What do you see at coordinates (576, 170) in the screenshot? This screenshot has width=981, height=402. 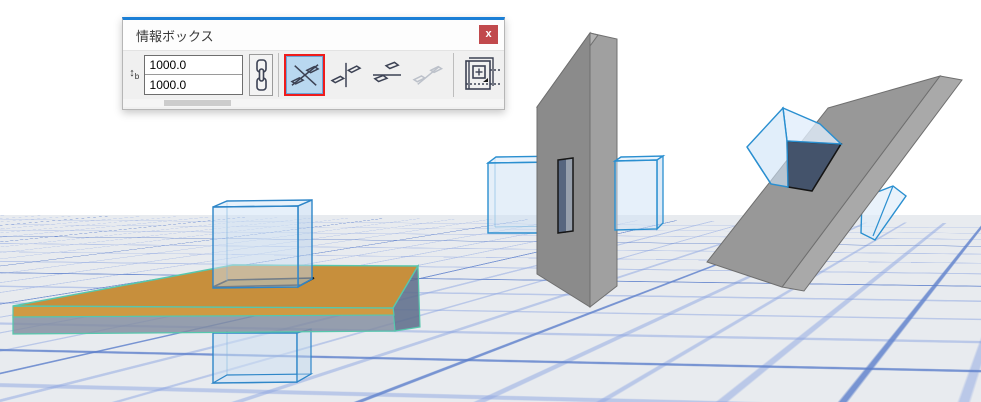 I see `wall` at bounding box center [576, 170].